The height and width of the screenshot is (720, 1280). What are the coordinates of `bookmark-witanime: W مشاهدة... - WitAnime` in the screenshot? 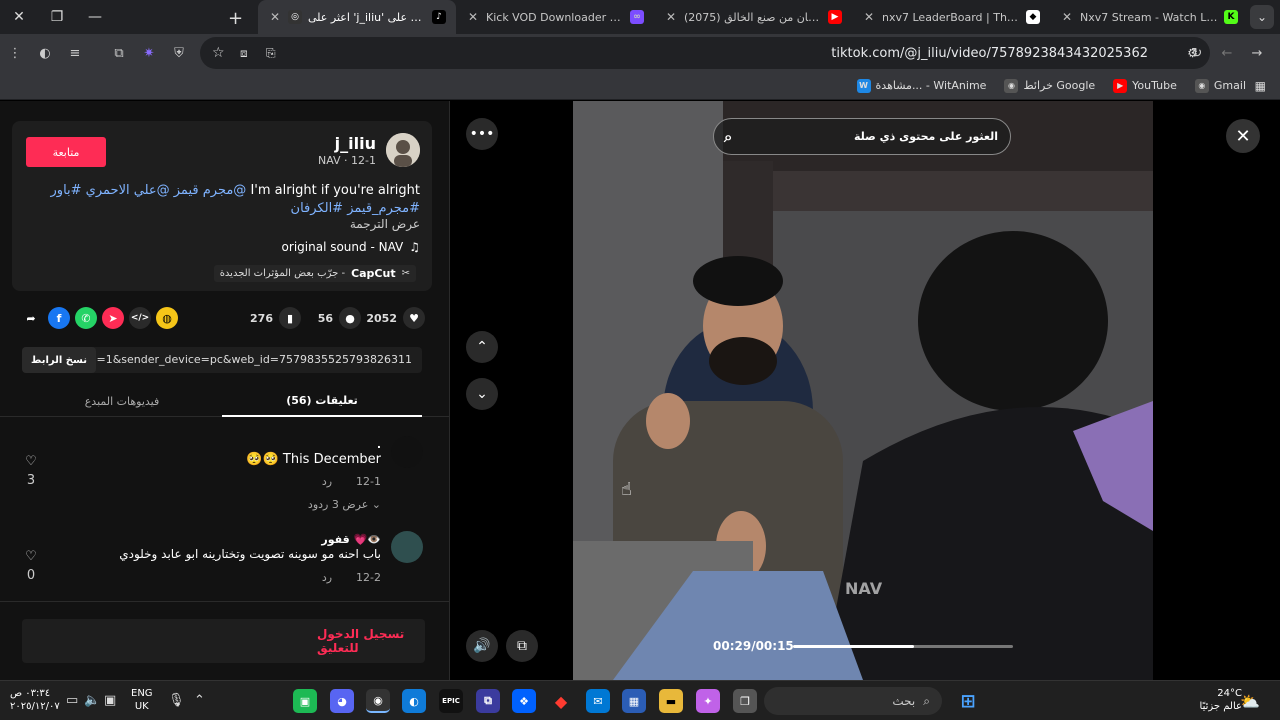 It's located at (921, 85).